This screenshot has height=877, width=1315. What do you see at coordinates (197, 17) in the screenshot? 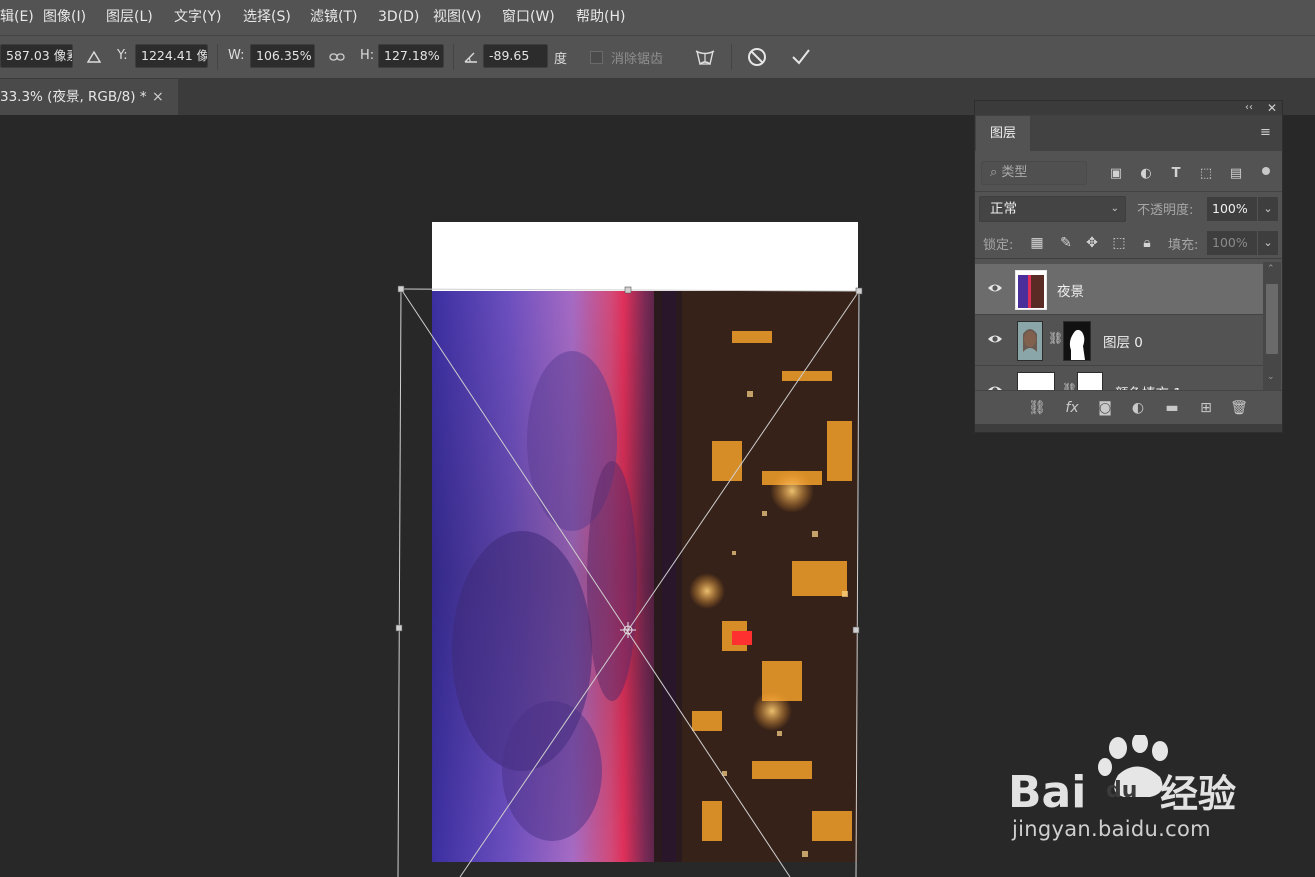
I see `menu-type: 文字(Y)` at bounding box center [197, 17].